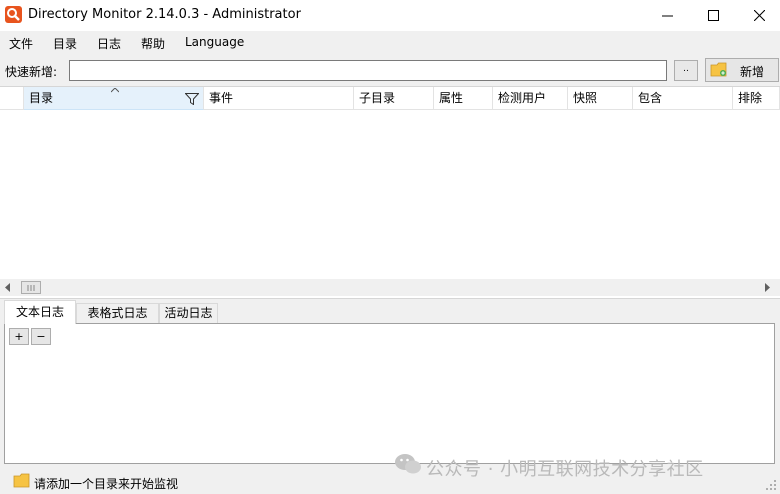 The width and height of the screenshot is (780, 494). What do you see at coordinates (368, 70) in the screenshot?
I see `quick-add-input` at bounding box center [368, 70].